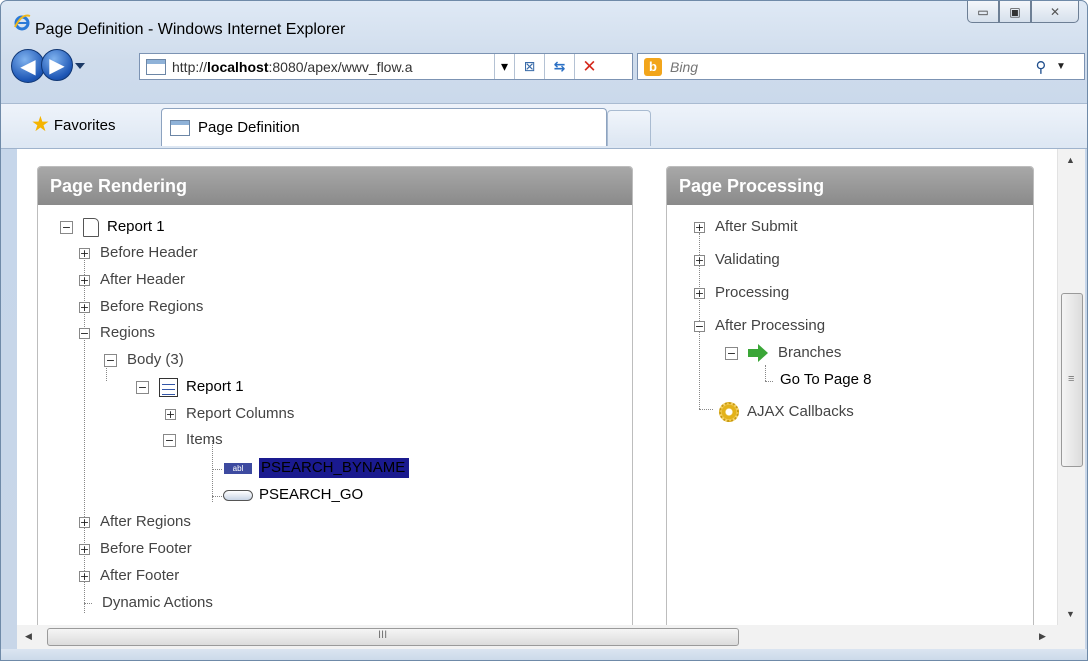 The height and width of the screenshot is (661, 1088). What do you see at coordinates (129, 576) in the screenshot?
I see `tree-node-after-footer: + After Footer` at bounding box center [129, 576].